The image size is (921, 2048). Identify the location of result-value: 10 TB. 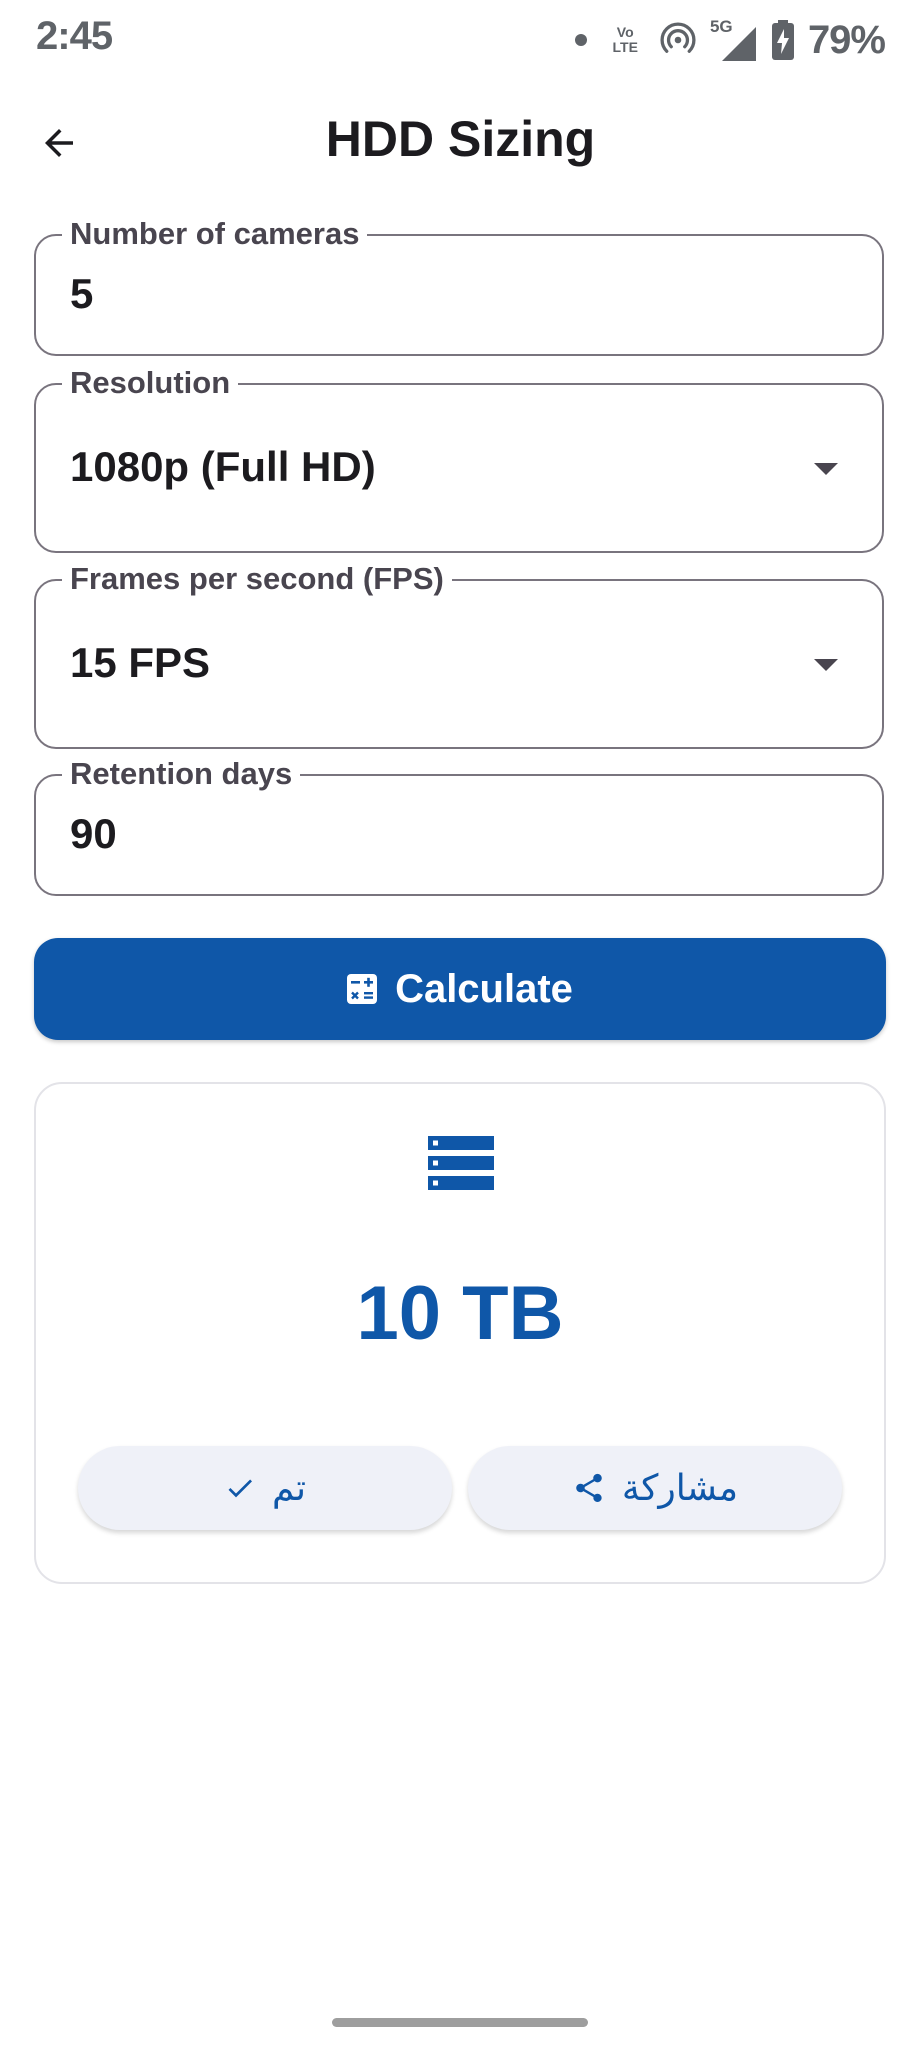
(460, 1313).